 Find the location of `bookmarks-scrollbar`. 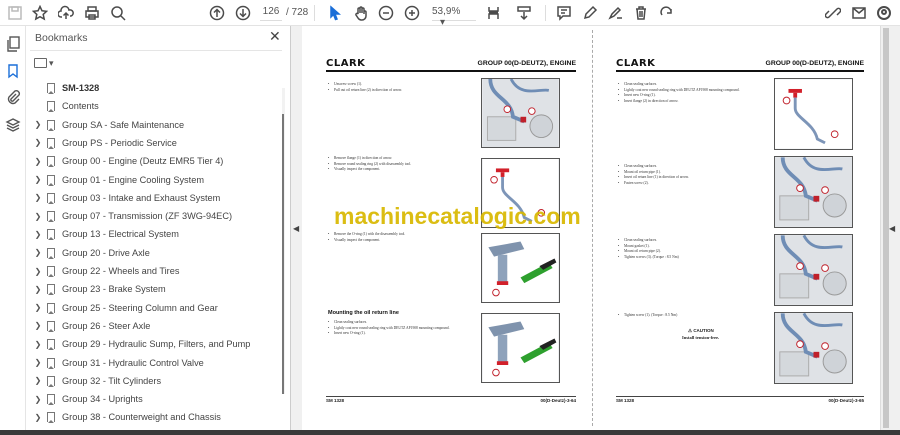

bookmarks-scrollbar is located at coordinates (283, 241).